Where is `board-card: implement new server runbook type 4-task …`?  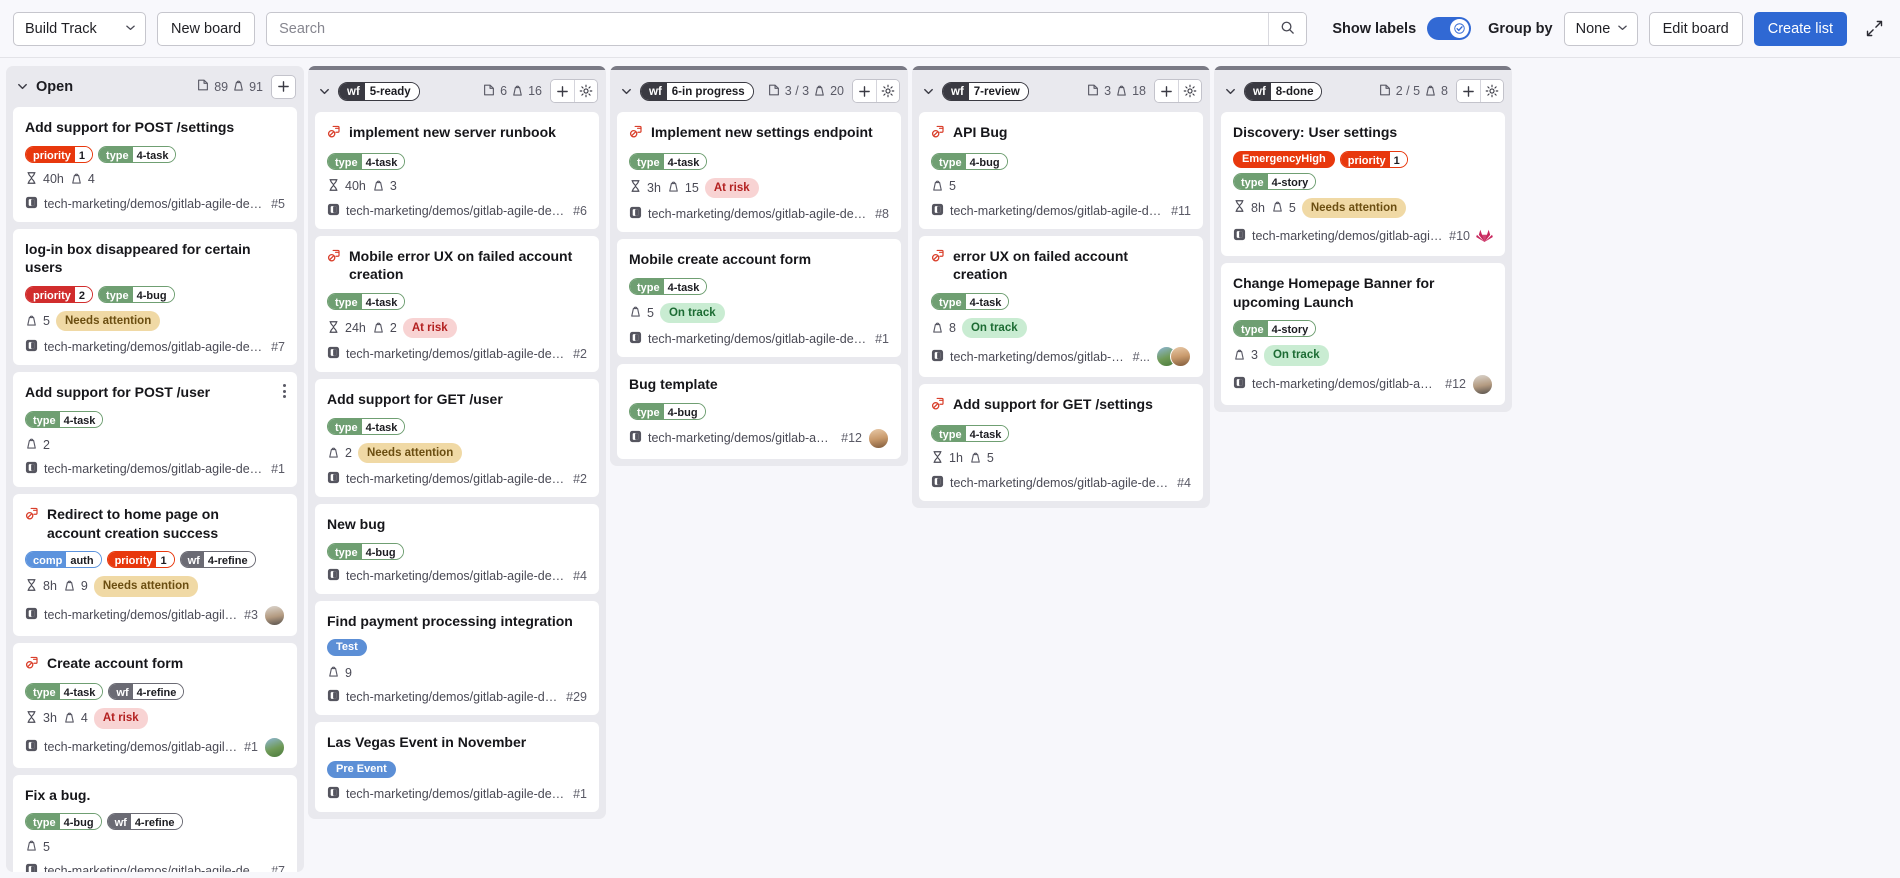 board-card: implement new server runbook type 4-task … is located at coordinates (457, 170).